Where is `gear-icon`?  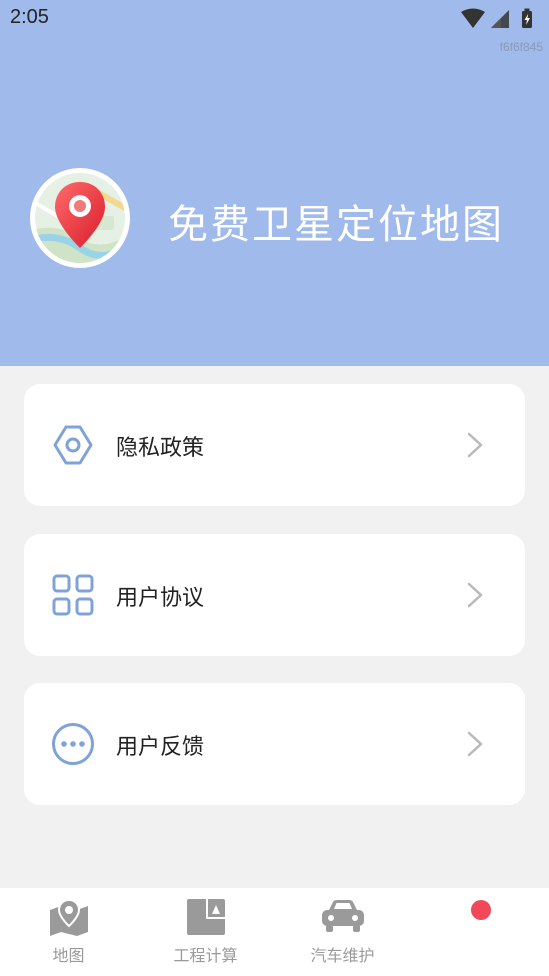
gear-icon is located at coordinates (73, 445).